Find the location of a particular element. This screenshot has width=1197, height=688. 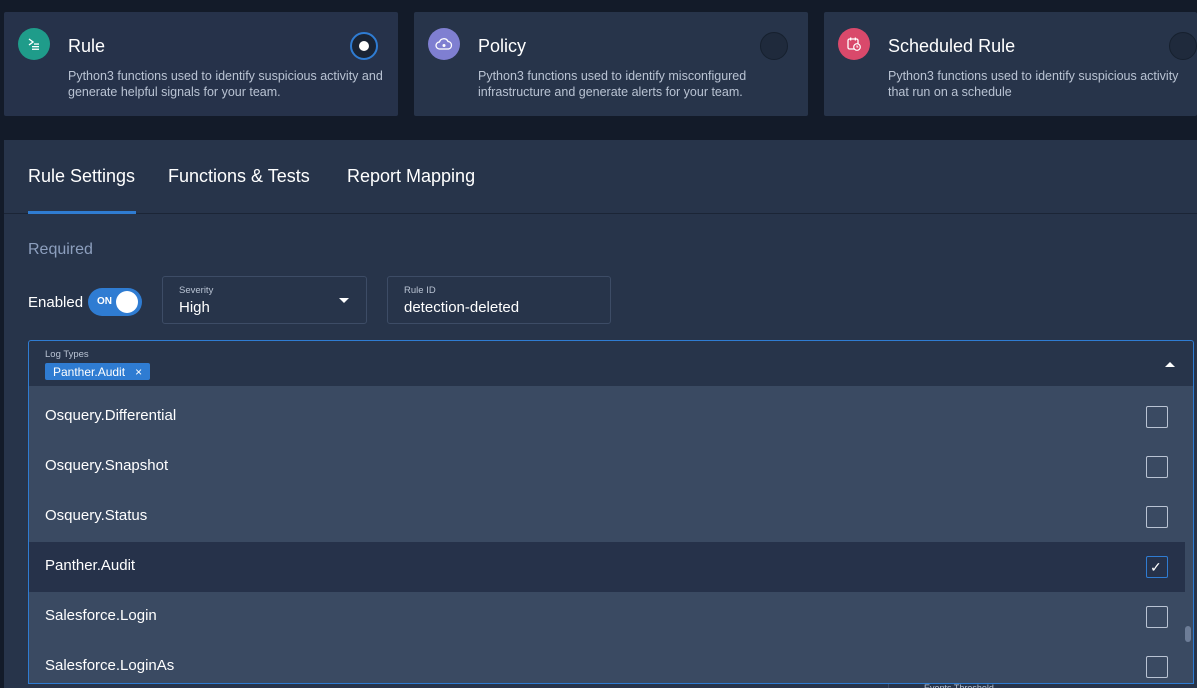

active-tab-indicator is located at coordinates (82, 212).